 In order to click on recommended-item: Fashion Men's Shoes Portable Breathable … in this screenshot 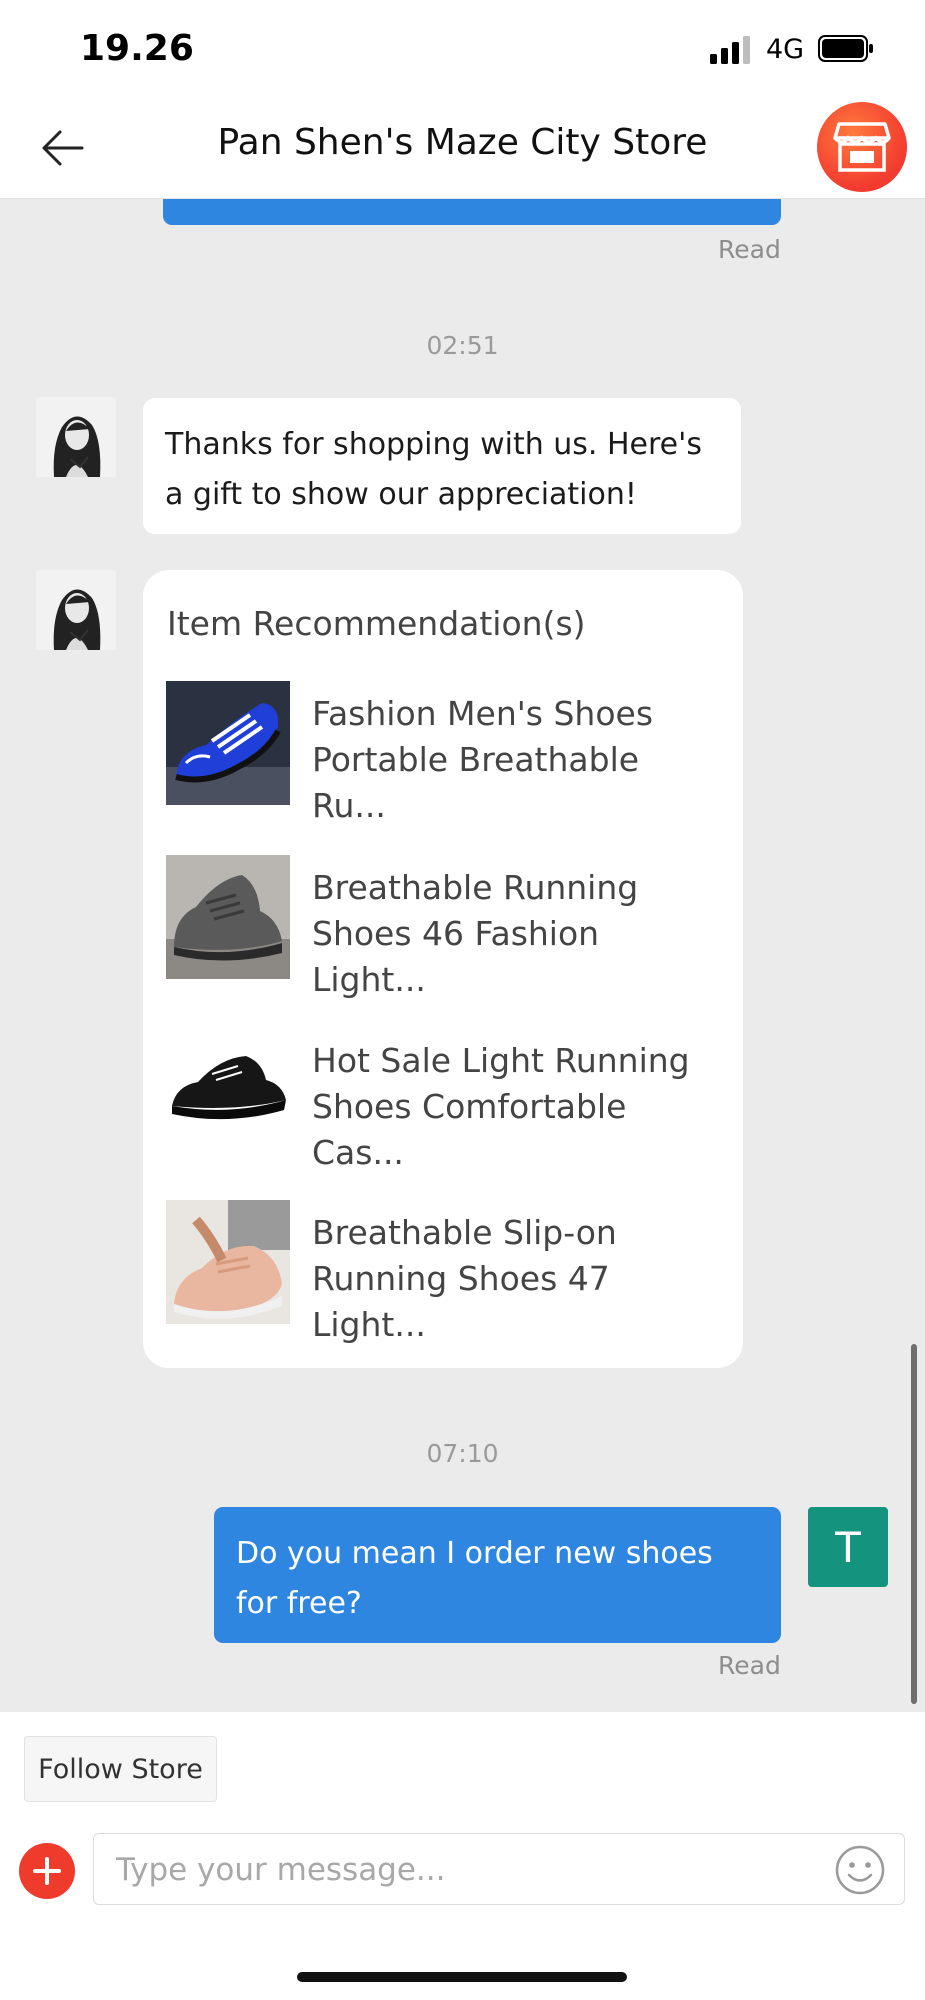, I will do `click(446, 753)`.